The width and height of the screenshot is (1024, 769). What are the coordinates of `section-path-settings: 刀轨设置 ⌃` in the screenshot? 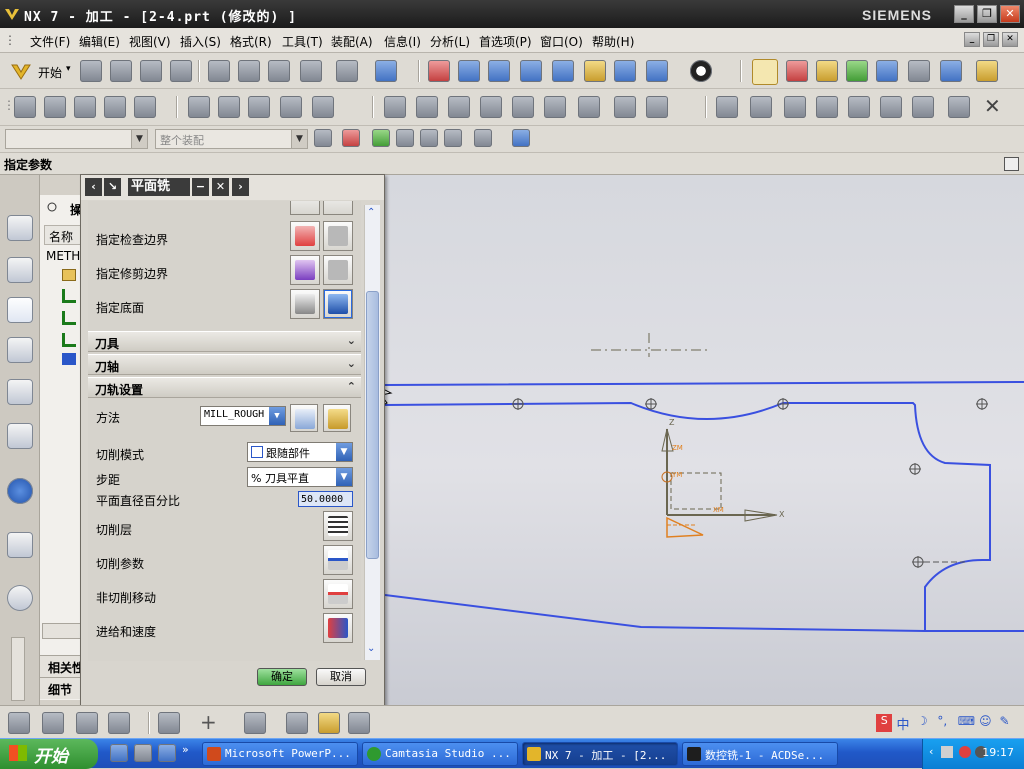 It's located at (224, 387).